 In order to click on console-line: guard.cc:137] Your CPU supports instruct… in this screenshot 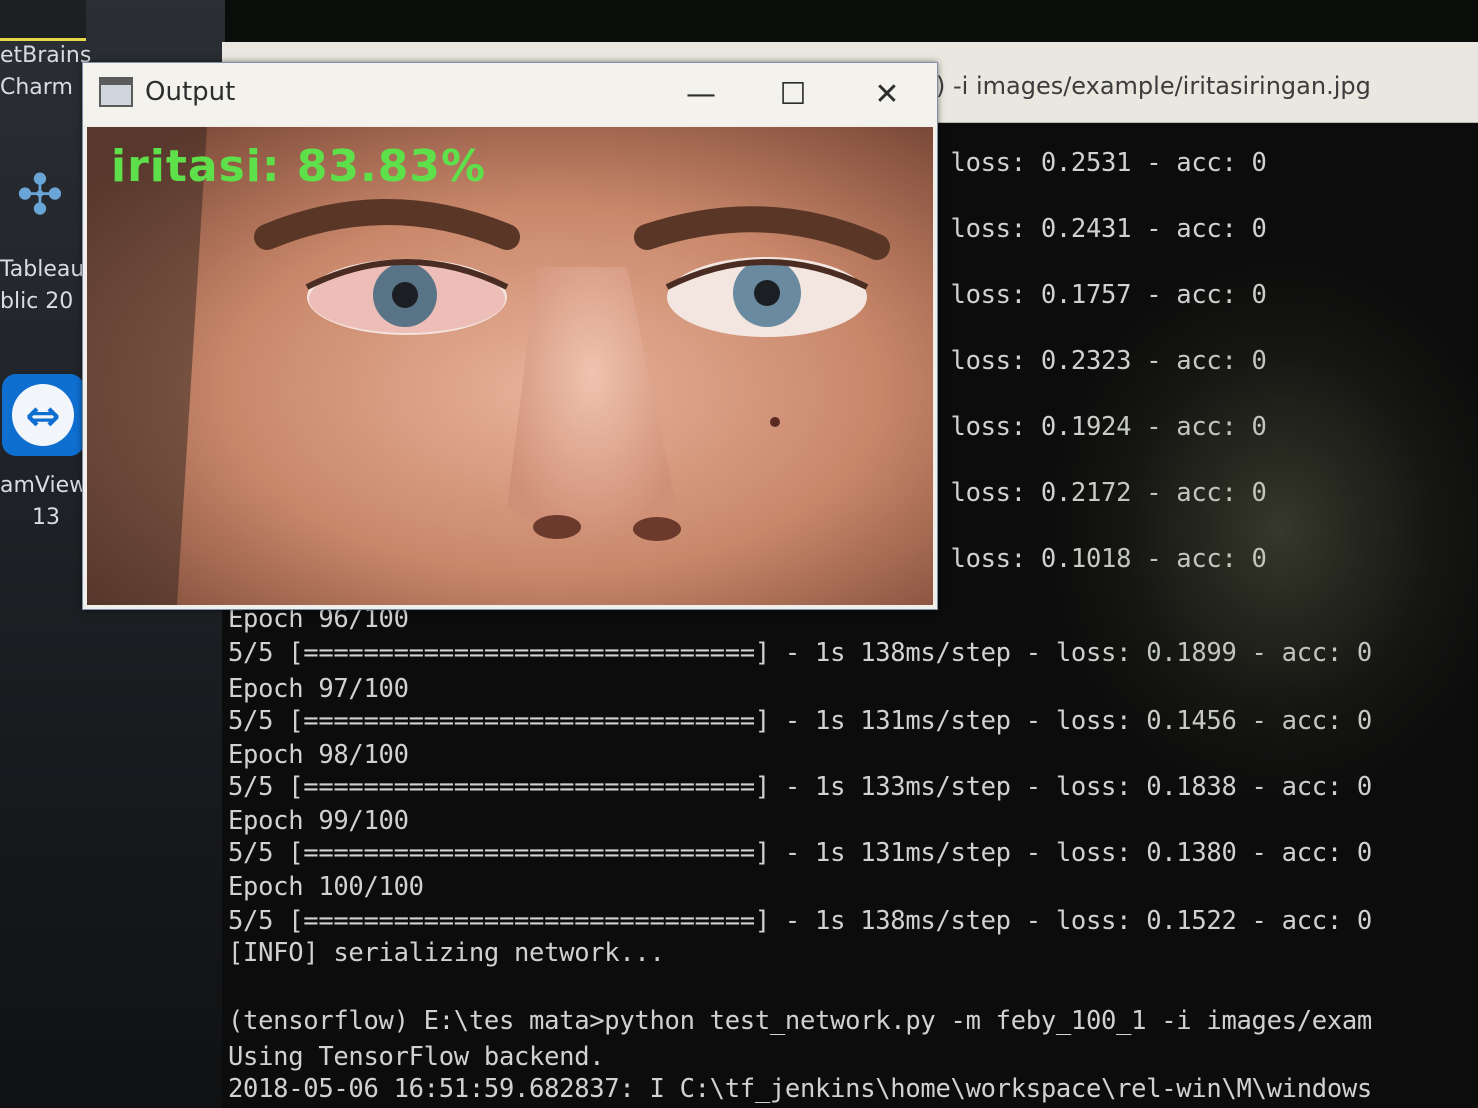, I will do `click(800, 1106)`.